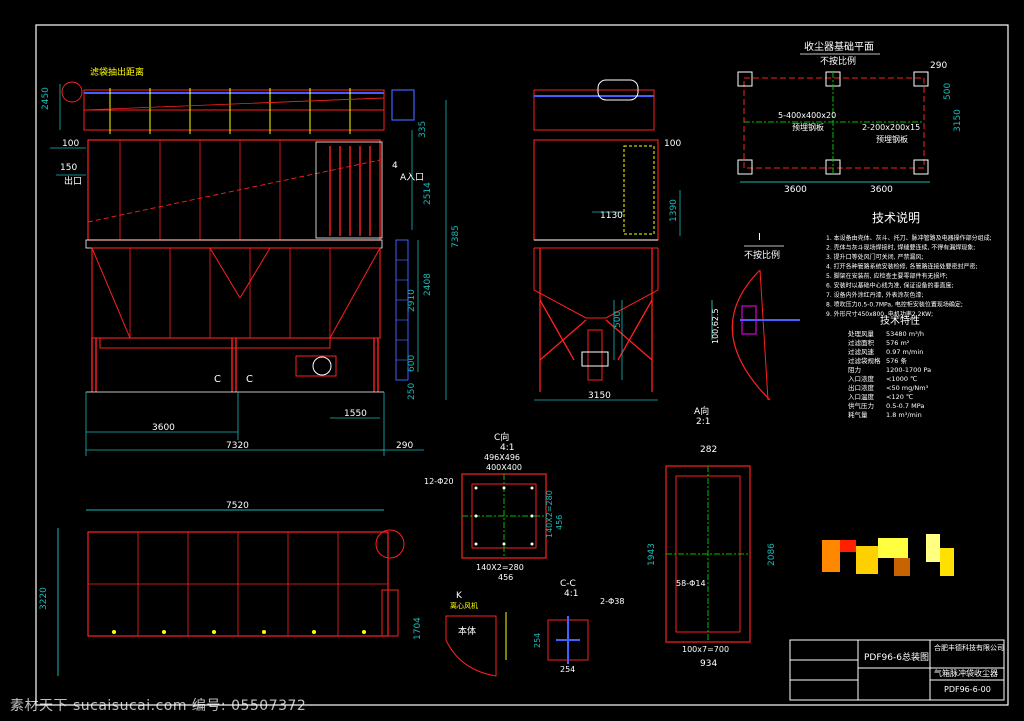 The image size is (1024, 721). I want to click on view-c-title: C向, so click(501, 437).